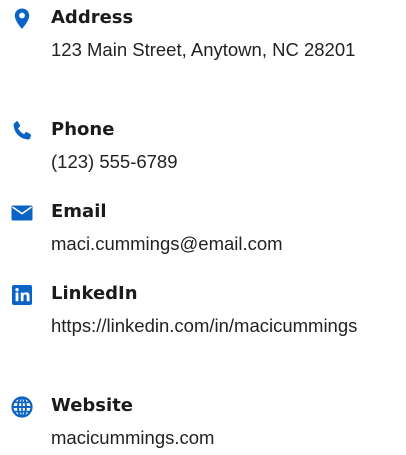 The image size is (406, 455). Describe the element at coordinates (94, 293) in the screenshot. I see `linkedin-label: LinkedIn` at that location.